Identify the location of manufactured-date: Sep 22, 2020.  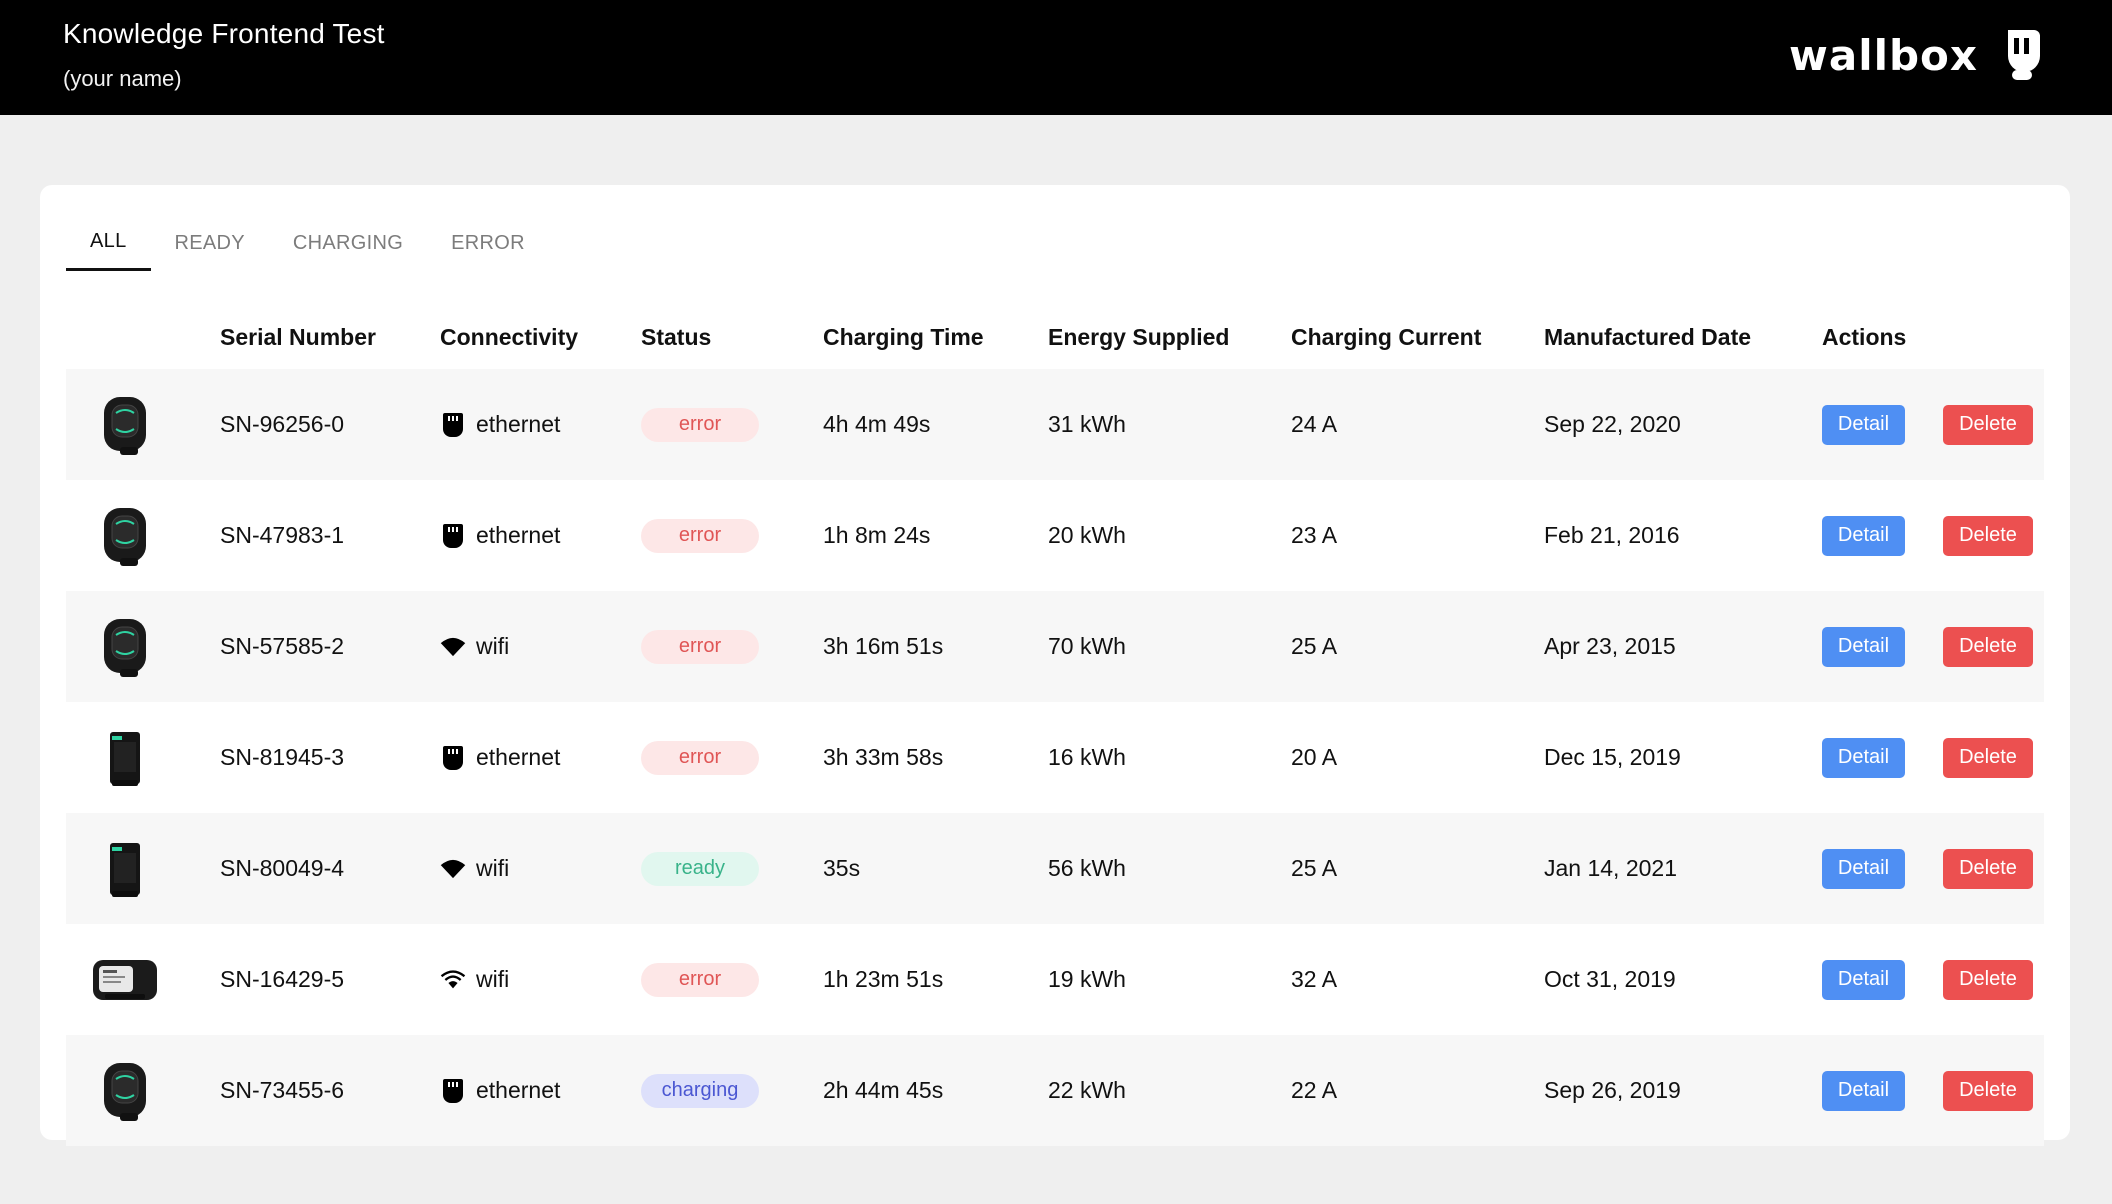
(1612, 424).